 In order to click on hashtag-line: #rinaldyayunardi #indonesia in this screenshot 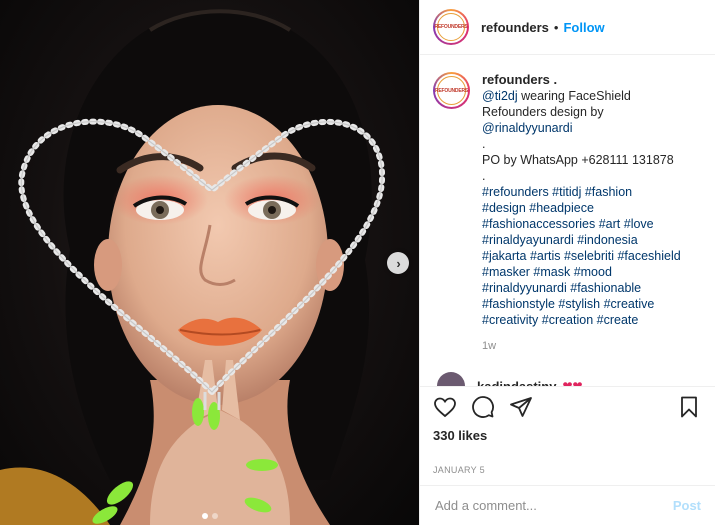, I will do `click(591, 240)`.